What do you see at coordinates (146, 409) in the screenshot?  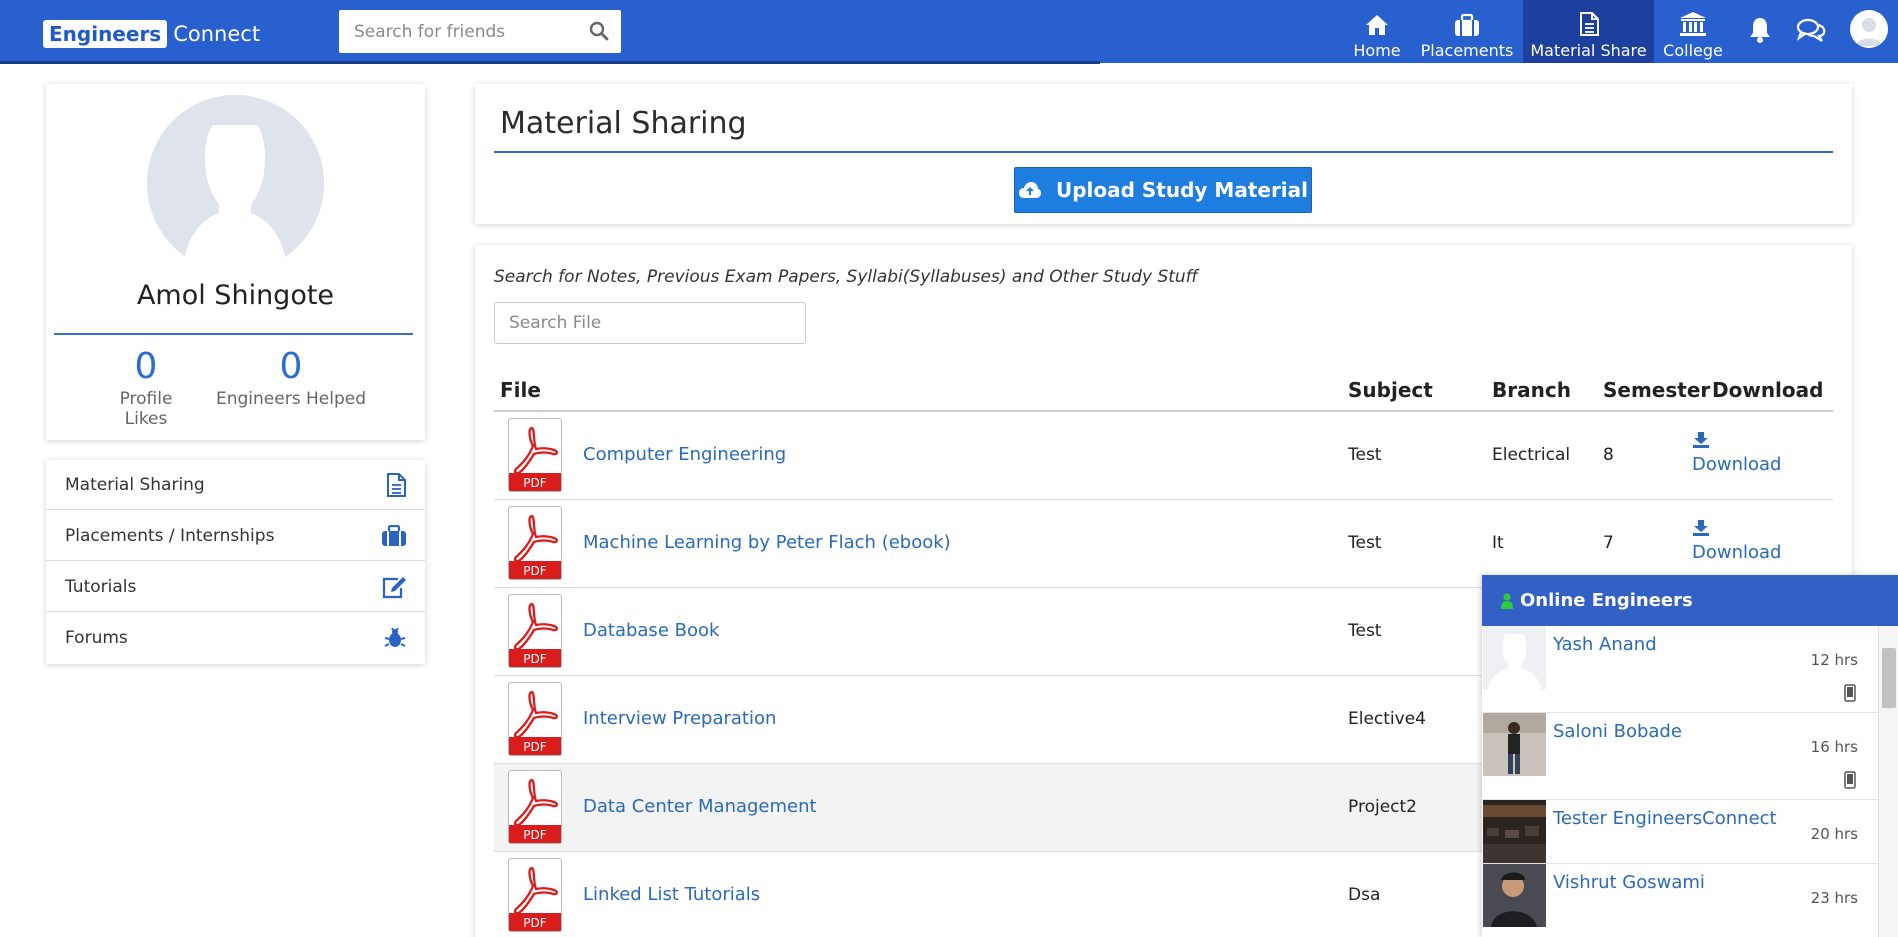 I see `stat-profile-likes-label: Profile Likes` at bounding box center [146, 409].